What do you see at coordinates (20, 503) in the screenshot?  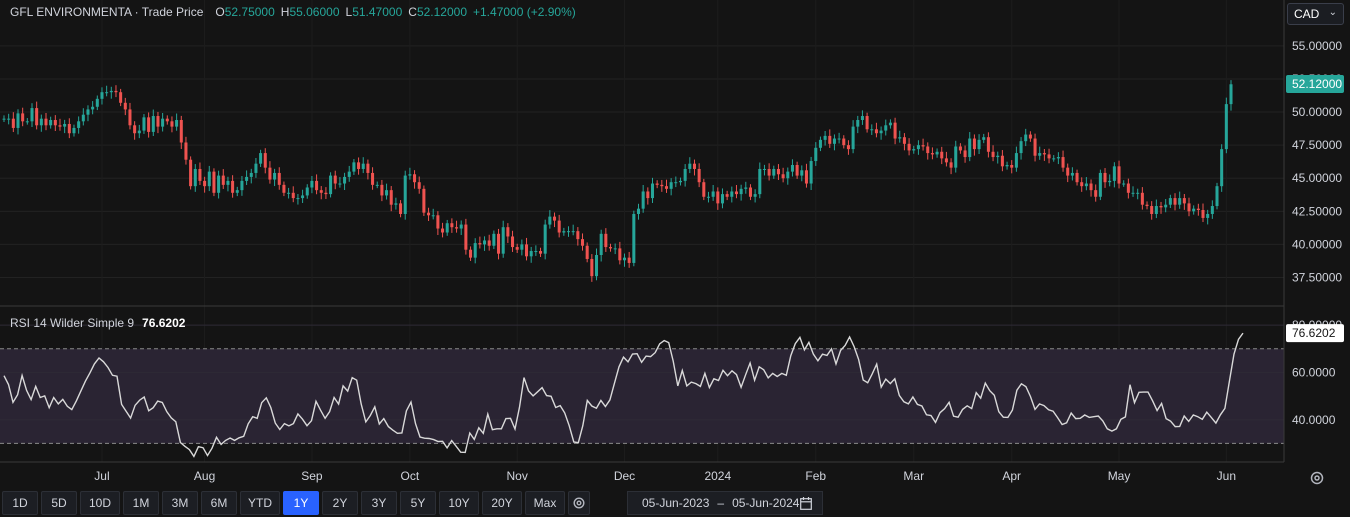 I see `range-button-1d: 1D` at bounding box center [20, 503].